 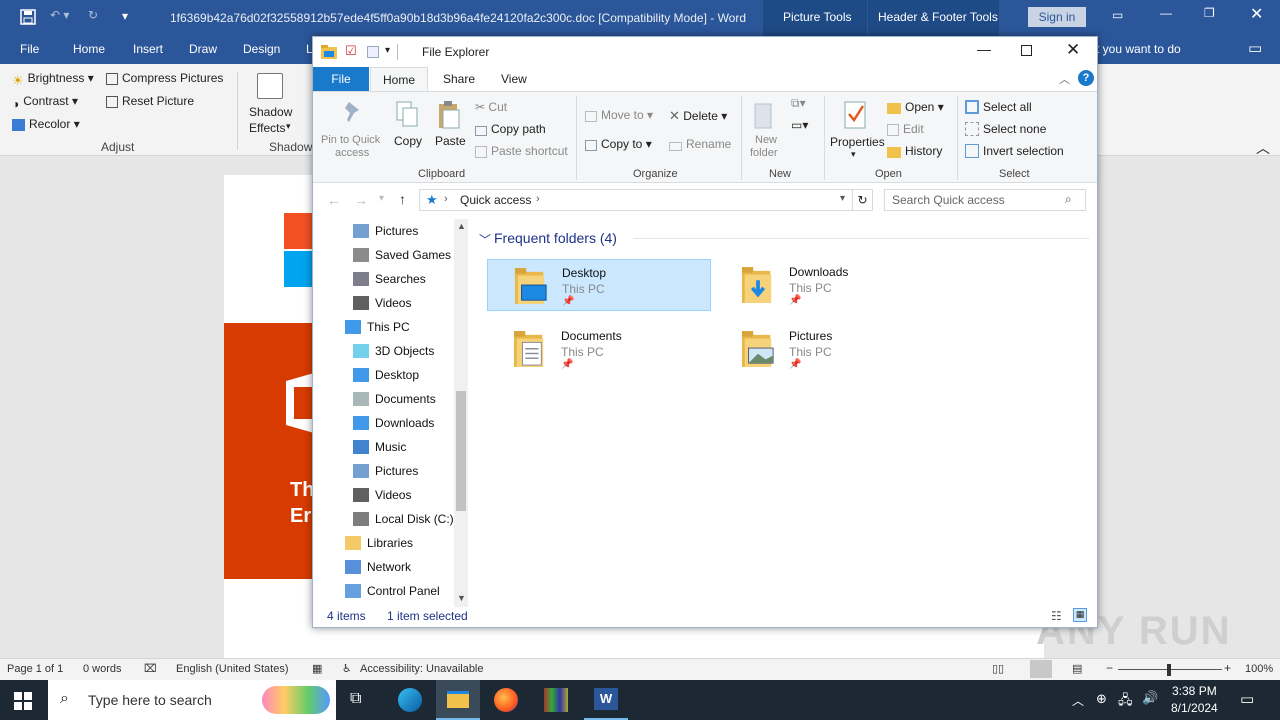 What do you see at coordinates (35, 669) in the screenshot?
I see `page-count: Page 1 of 1` at bounding box center [35, 669].